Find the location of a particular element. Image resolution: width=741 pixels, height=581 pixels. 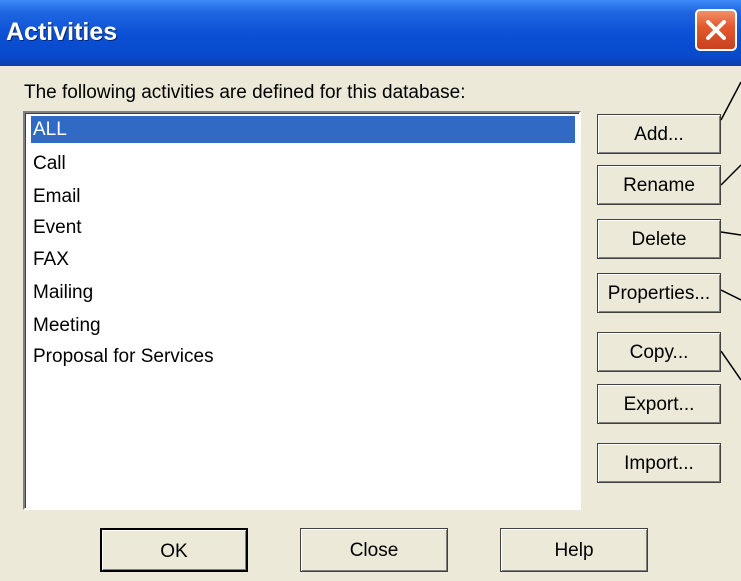

list-item-email: Email is located at coordinates (303, 196).